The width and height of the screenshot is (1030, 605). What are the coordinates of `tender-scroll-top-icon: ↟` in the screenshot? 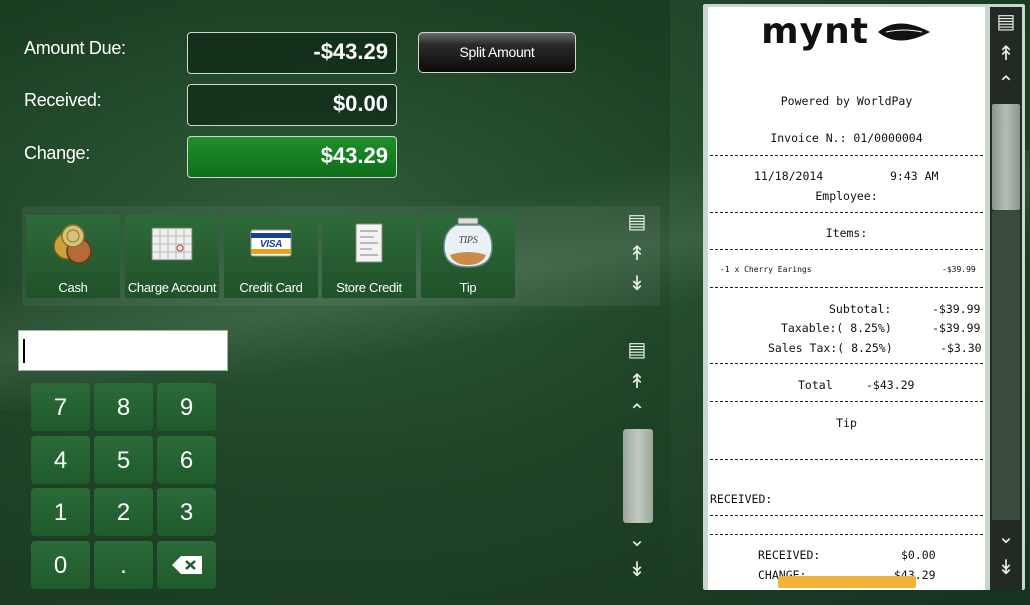 It's located at (637, 254).